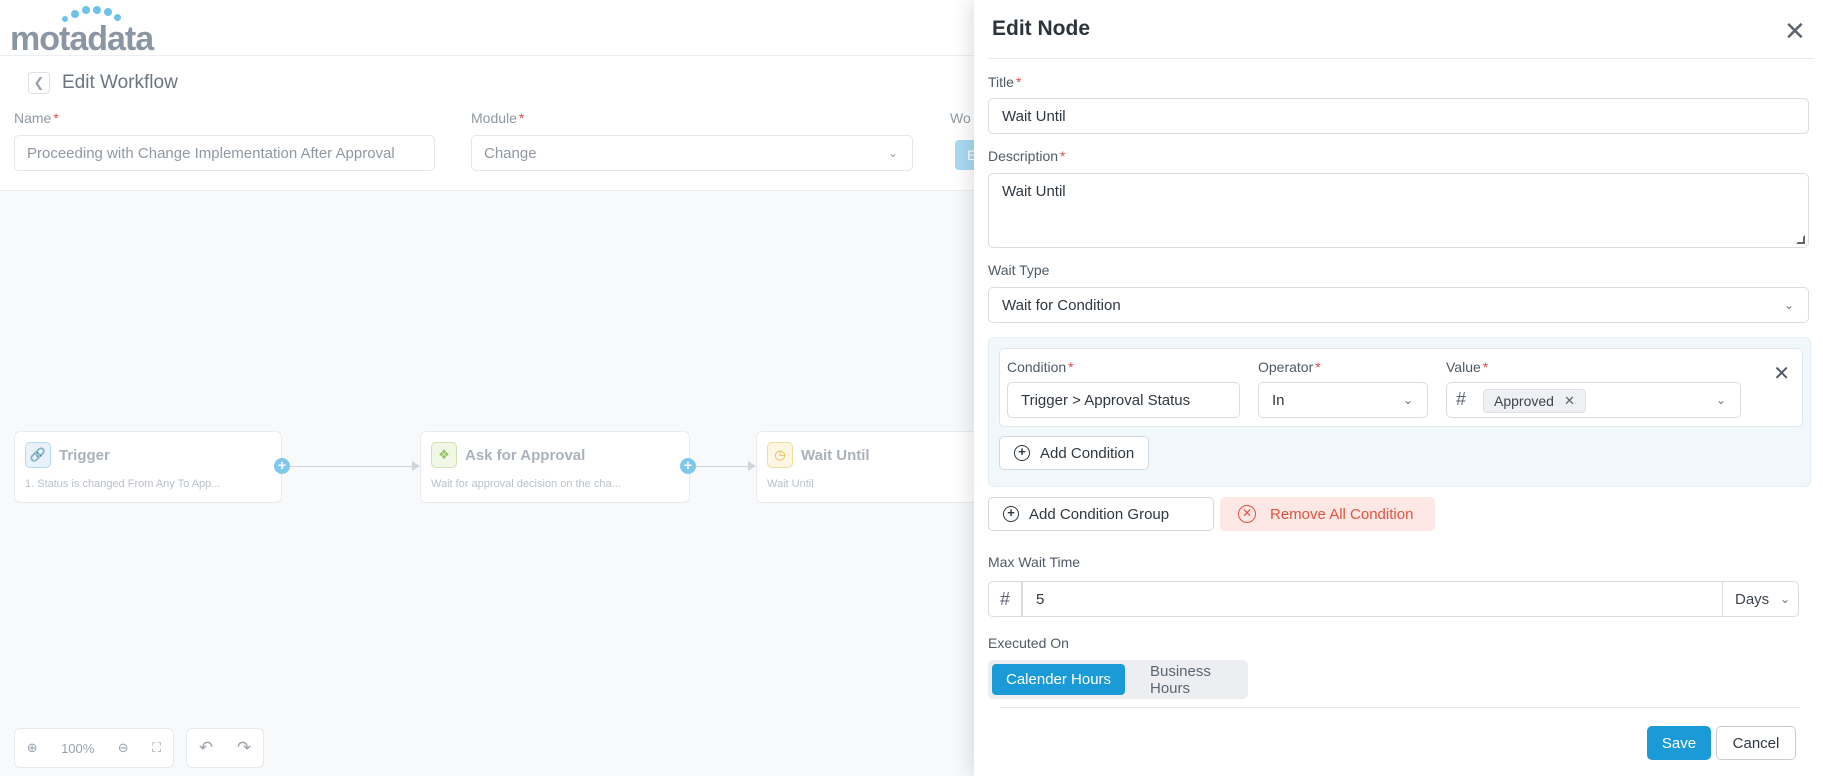 The width and height of the screenshot is (1823, 776). Describe the element at coordinates (1041, 28) in the screenshot. I see `drawer-title: Edit Node` at that location.